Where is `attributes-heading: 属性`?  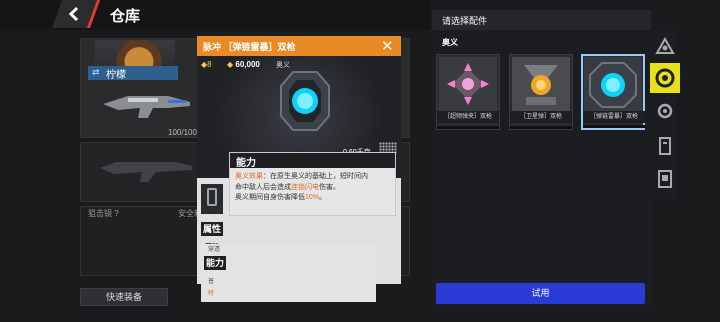
attributes-heading: 属性 is located at coordinates (212, 229).